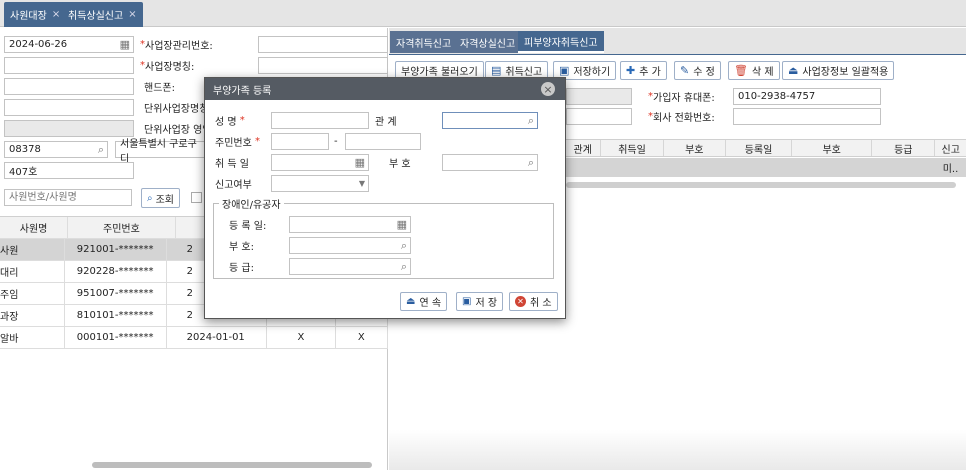  I want to click on save-button: ▣ 저 장, so click(480, 301).